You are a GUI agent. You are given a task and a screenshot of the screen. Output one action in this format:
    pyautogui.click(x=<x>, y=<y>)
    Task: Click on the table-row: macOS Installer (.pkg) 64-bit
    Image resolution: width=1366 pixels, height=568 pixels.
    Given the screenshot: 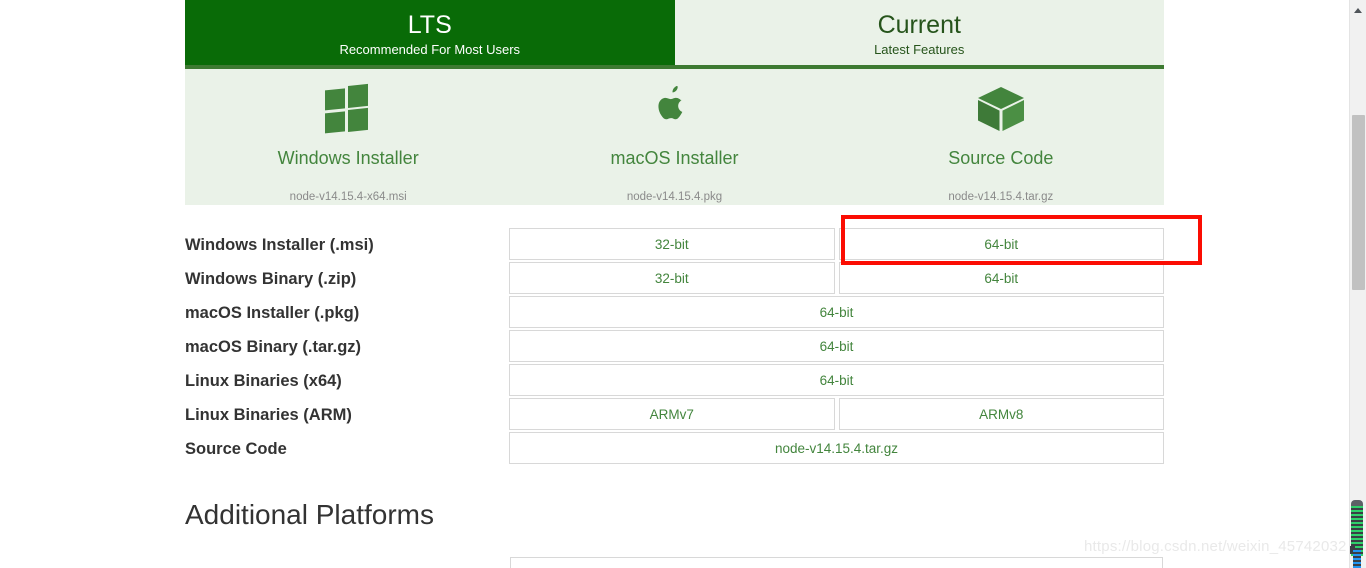 What is the action you would take?
    pyautogui.click(x=674, y=313)
    